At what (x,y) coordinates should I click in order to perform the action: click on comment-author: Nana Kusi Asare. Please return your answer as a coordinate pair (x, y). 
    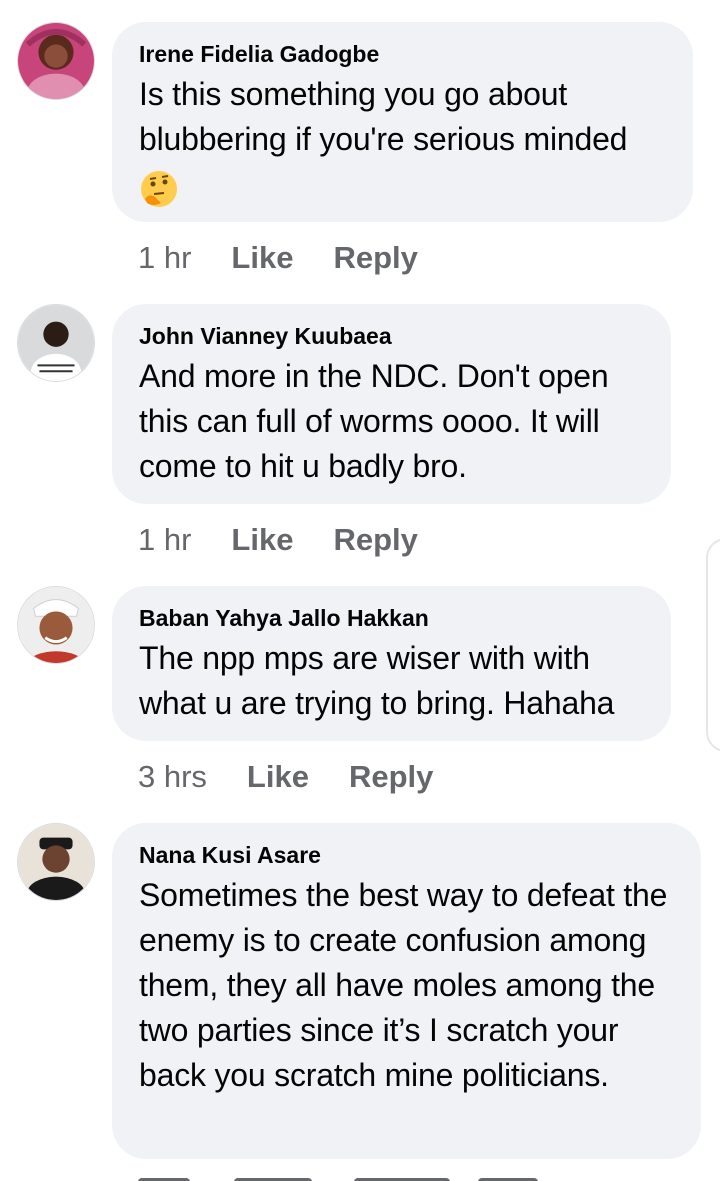
    Looking at the image, I should click on (407, 855).